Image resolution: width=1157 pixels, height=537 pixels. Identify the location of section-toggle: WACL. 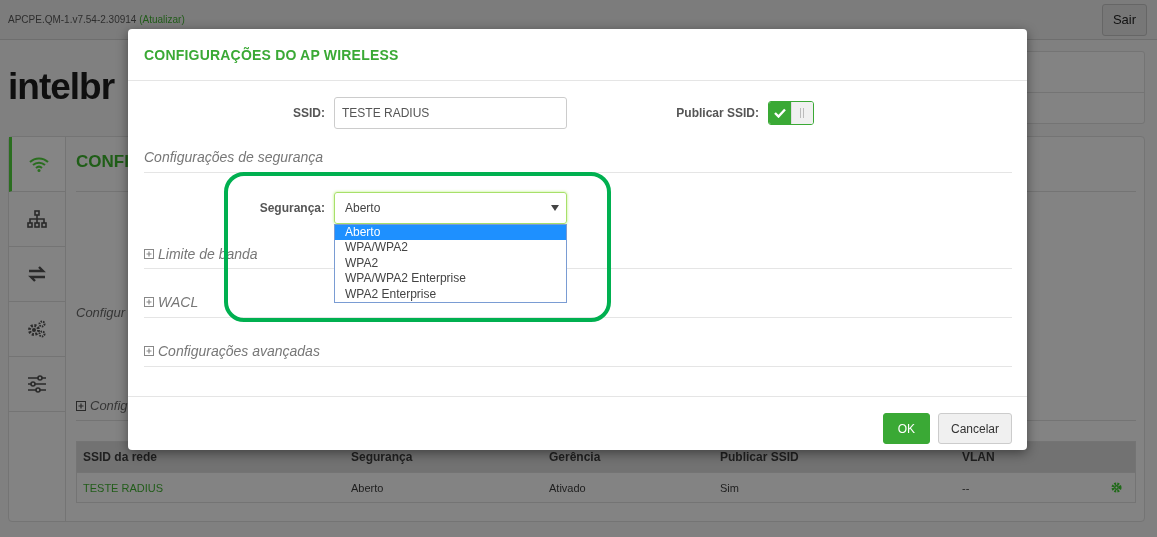
(178, 302).